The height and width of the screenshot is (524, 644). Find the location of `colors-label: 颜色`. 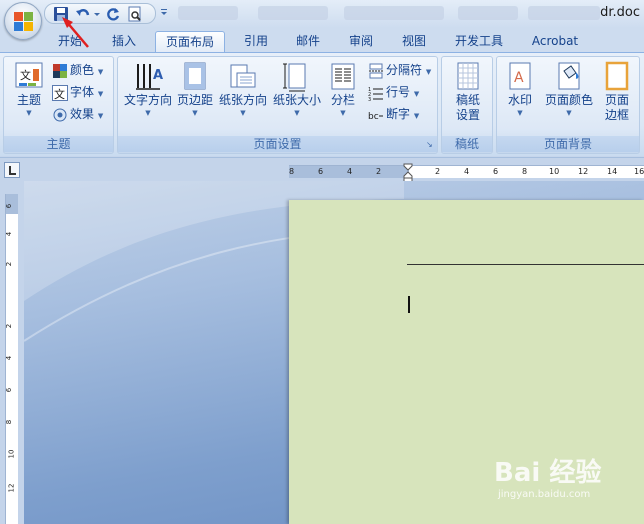

colors-label: 颜色 is located at coordinates (82, 70).